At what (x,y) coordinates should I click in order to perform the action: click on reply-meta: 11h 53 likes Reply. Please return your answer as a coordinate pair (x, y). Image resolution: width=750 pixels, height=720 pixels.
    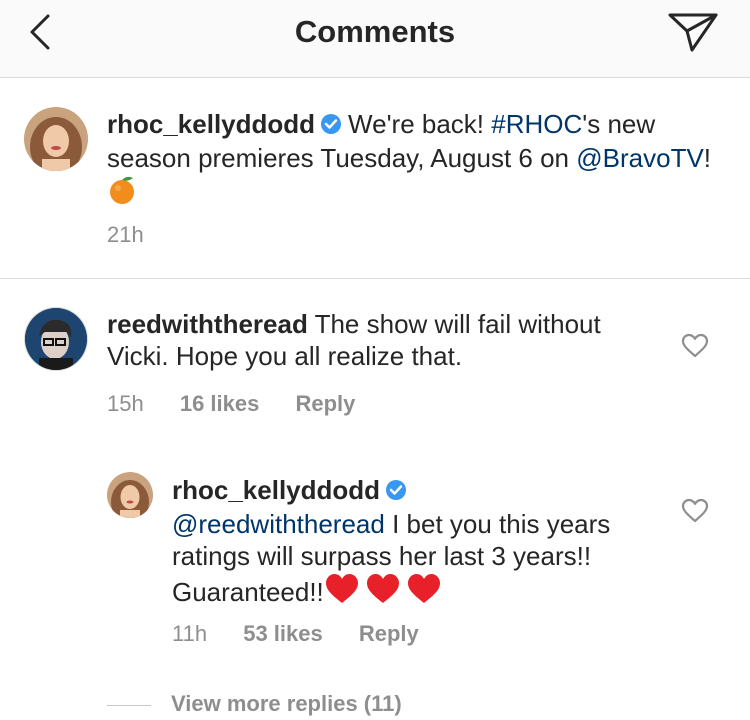
    Looking at the image, I should click on (310, 634).